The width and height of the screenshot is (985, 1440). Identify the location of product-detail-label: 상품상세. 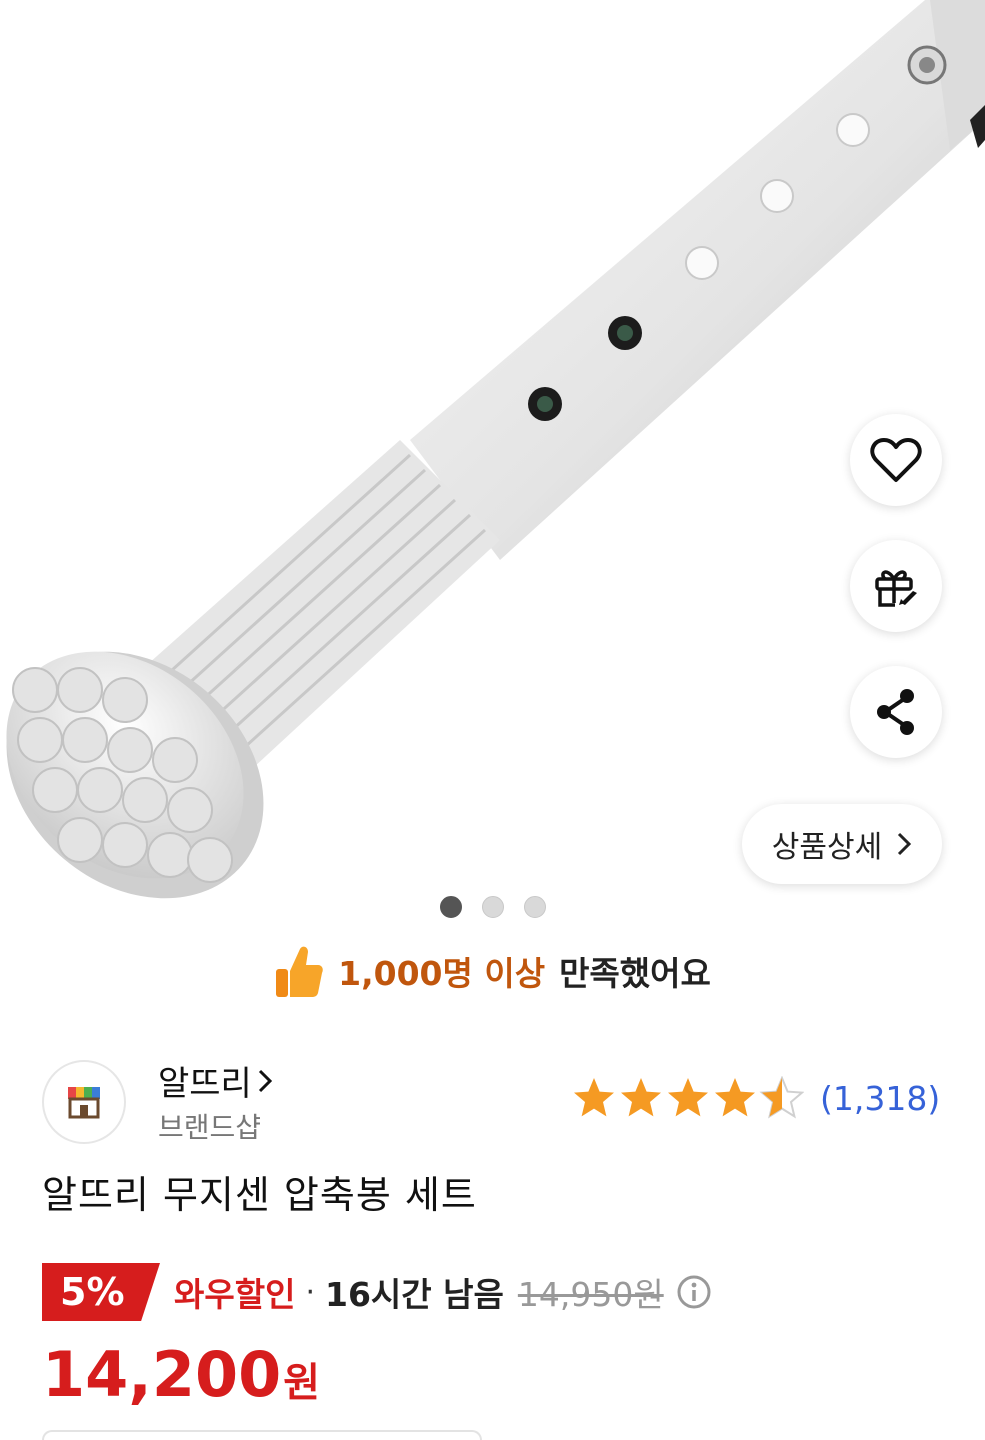
(827, 847).